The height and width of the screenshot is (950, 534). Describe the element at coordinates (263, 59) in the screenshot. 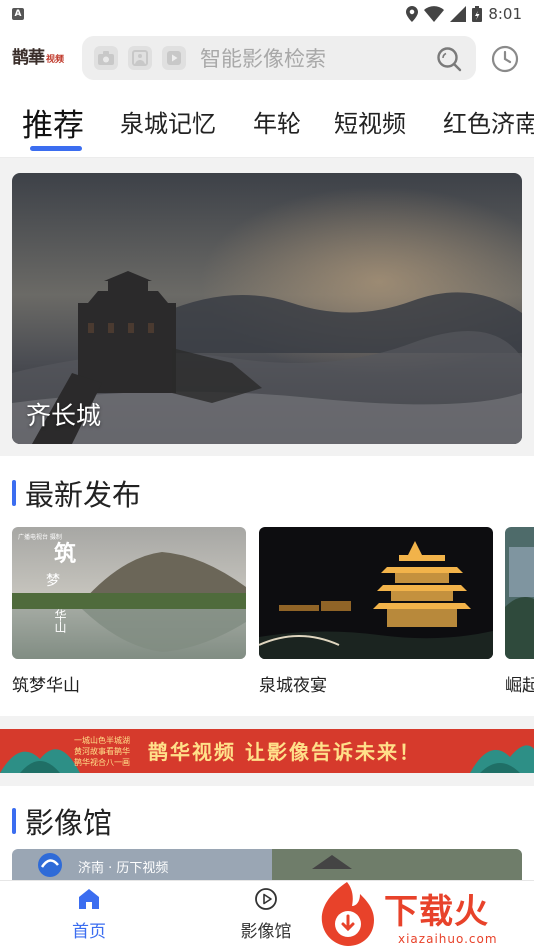

I see `search-placeholder: 智能影像检索` at that location.